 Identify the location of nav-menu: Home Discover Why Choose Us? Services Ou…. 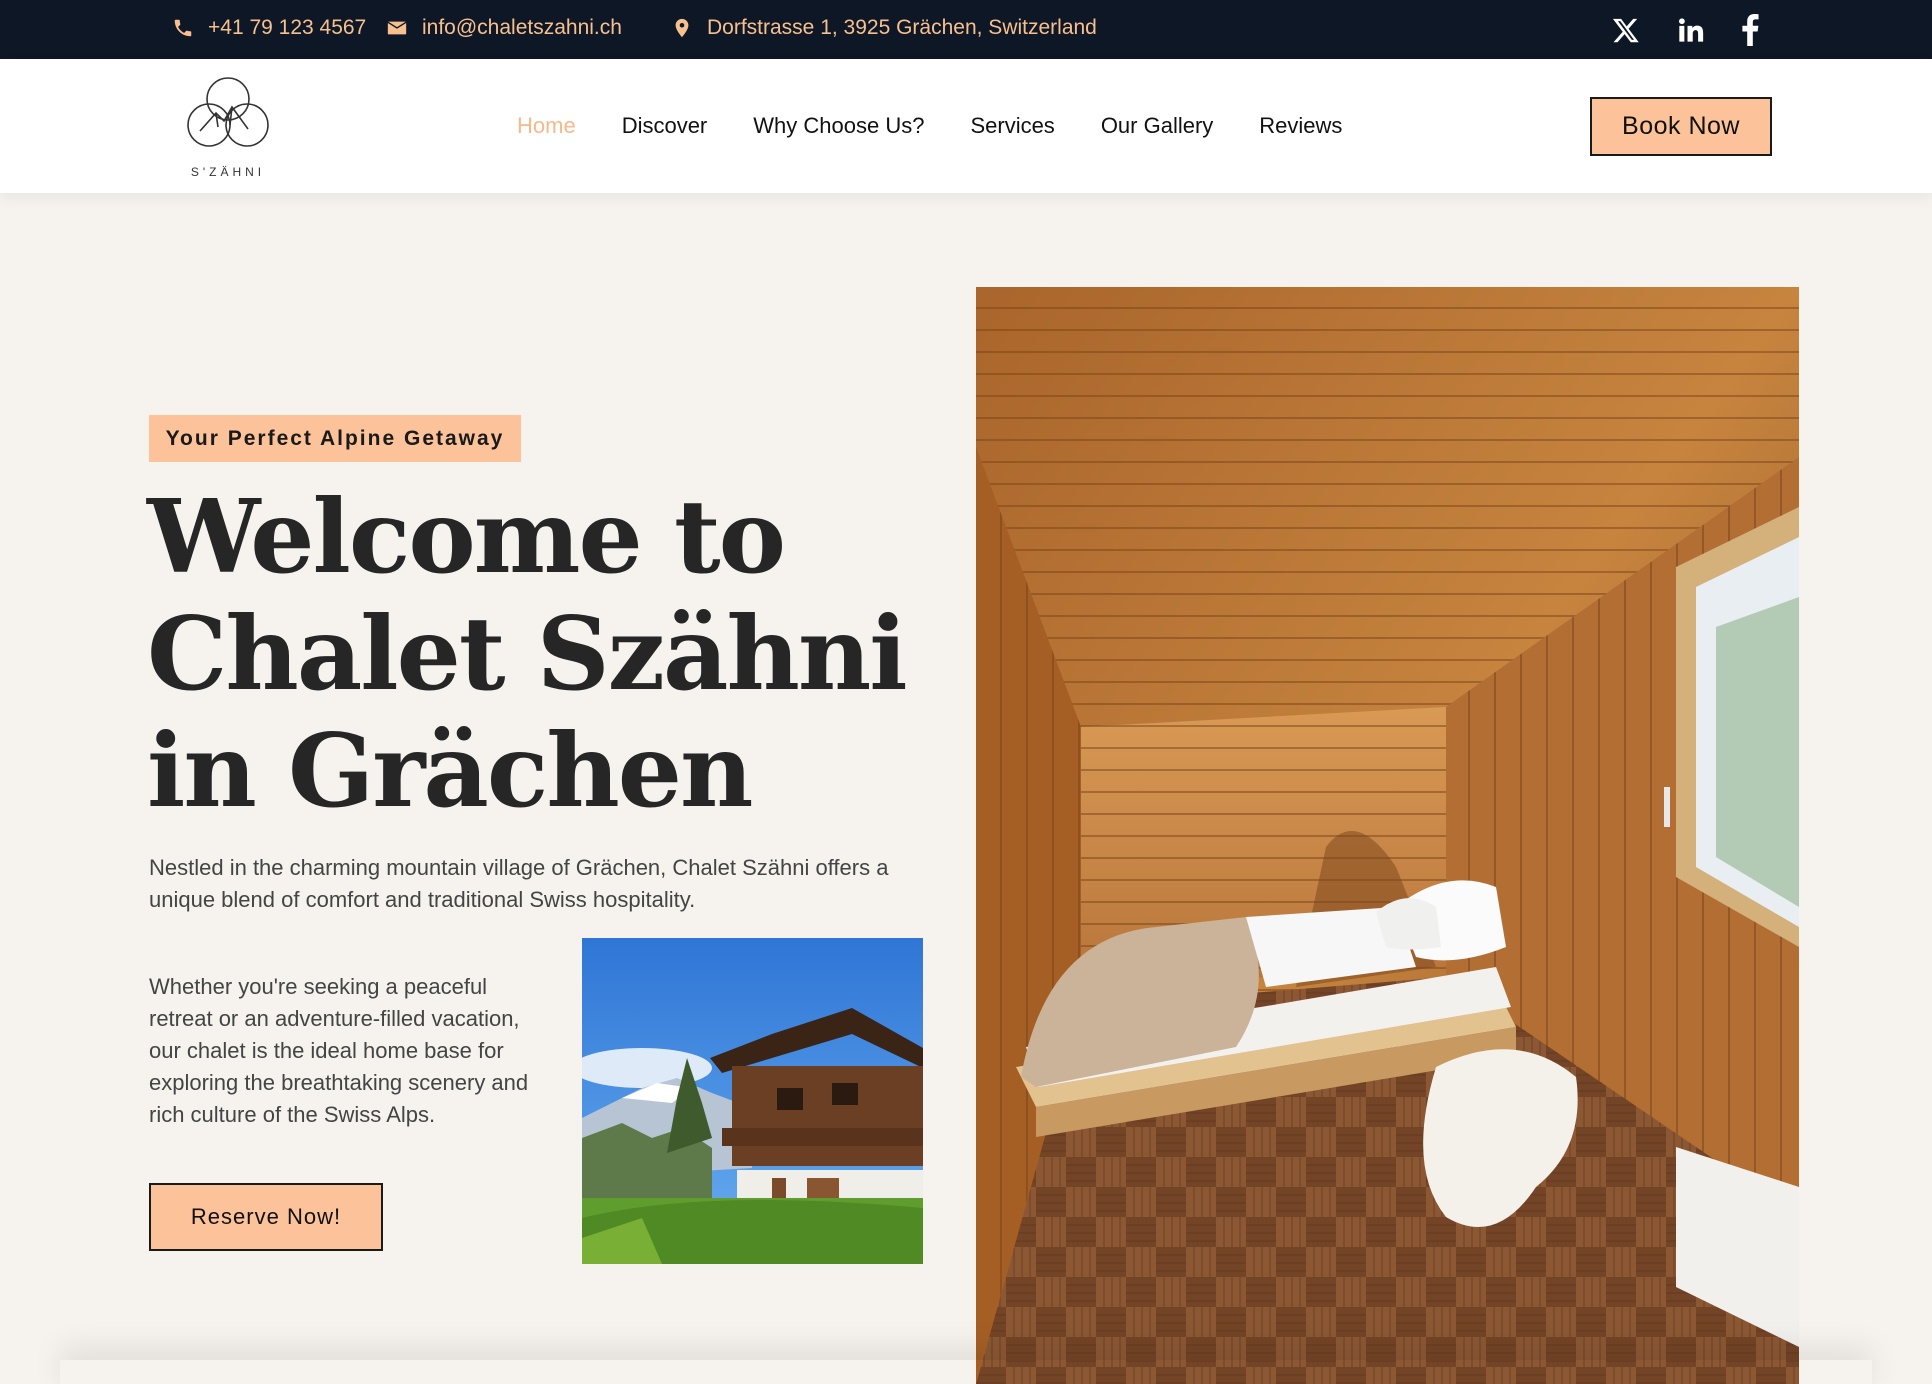
(952, 126).